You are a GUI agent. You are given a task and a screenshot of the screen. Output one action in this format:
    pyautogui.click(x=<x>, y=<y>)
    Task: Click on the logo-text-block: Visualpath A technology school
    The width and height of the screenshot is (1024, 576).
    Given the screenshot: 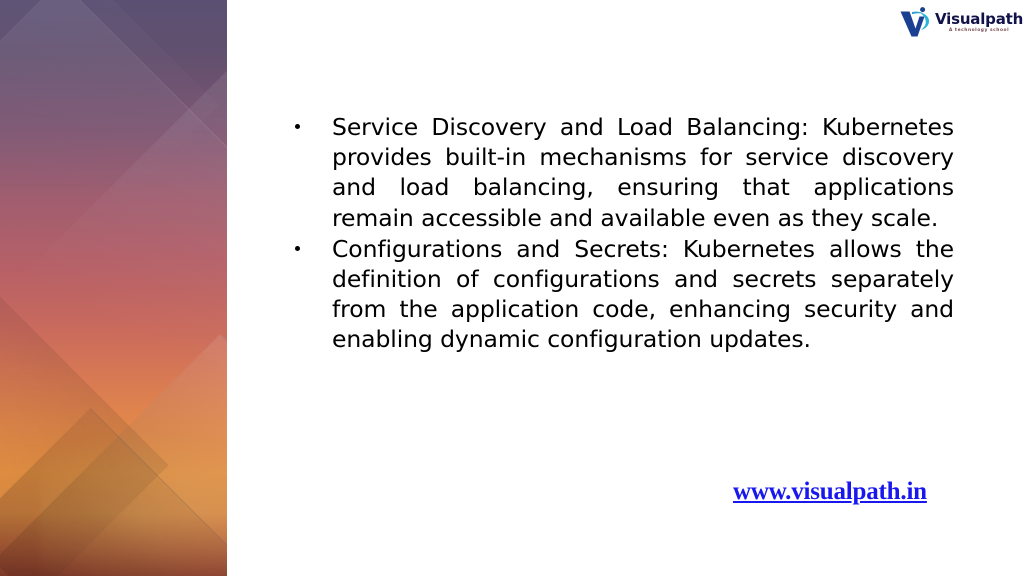 What is the action you would take?
    pyautogui.click(x=979, y=22)
    